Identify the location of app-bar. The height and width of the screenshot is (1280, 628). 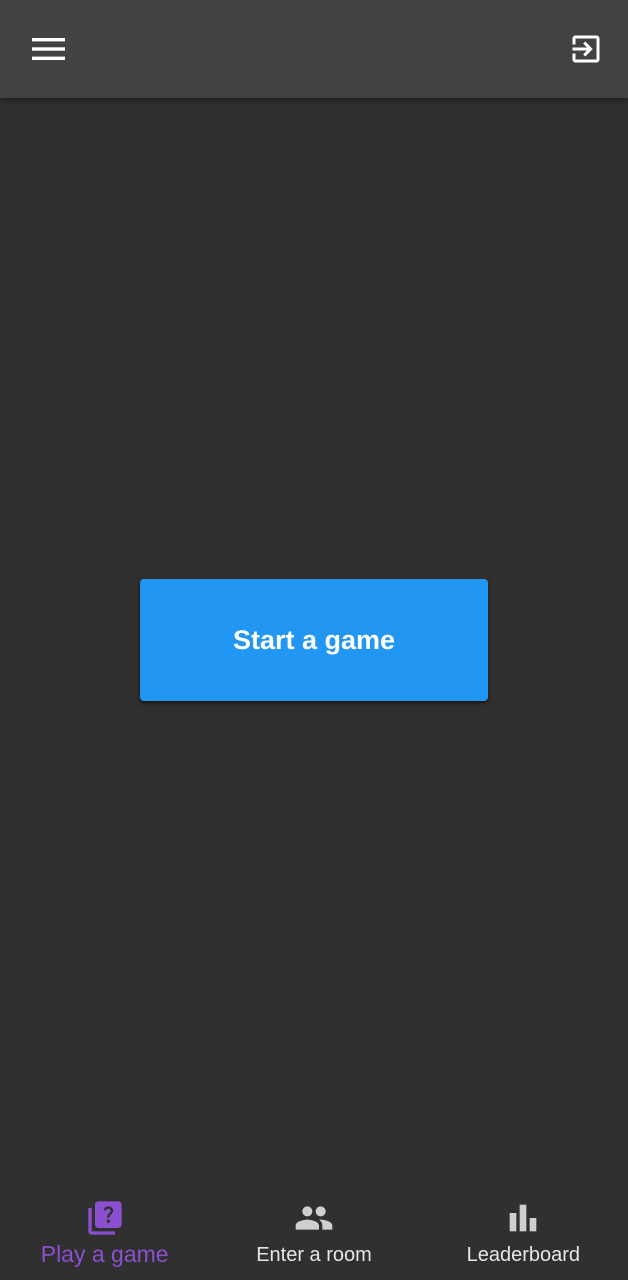
(314, 49).